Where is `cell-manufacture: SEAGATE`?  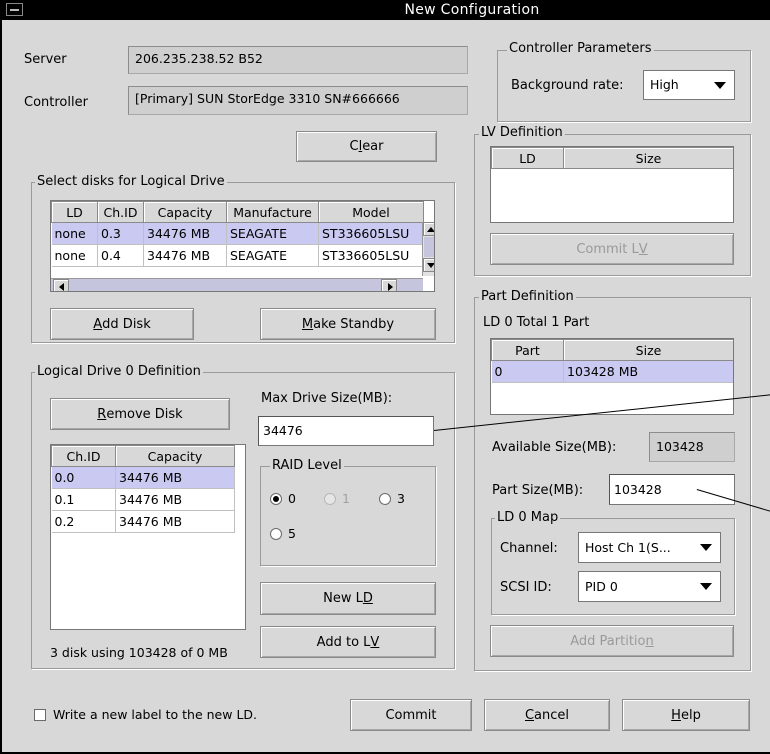 cell-manufacture: SEAGATE is located at coordinates (272, 255).